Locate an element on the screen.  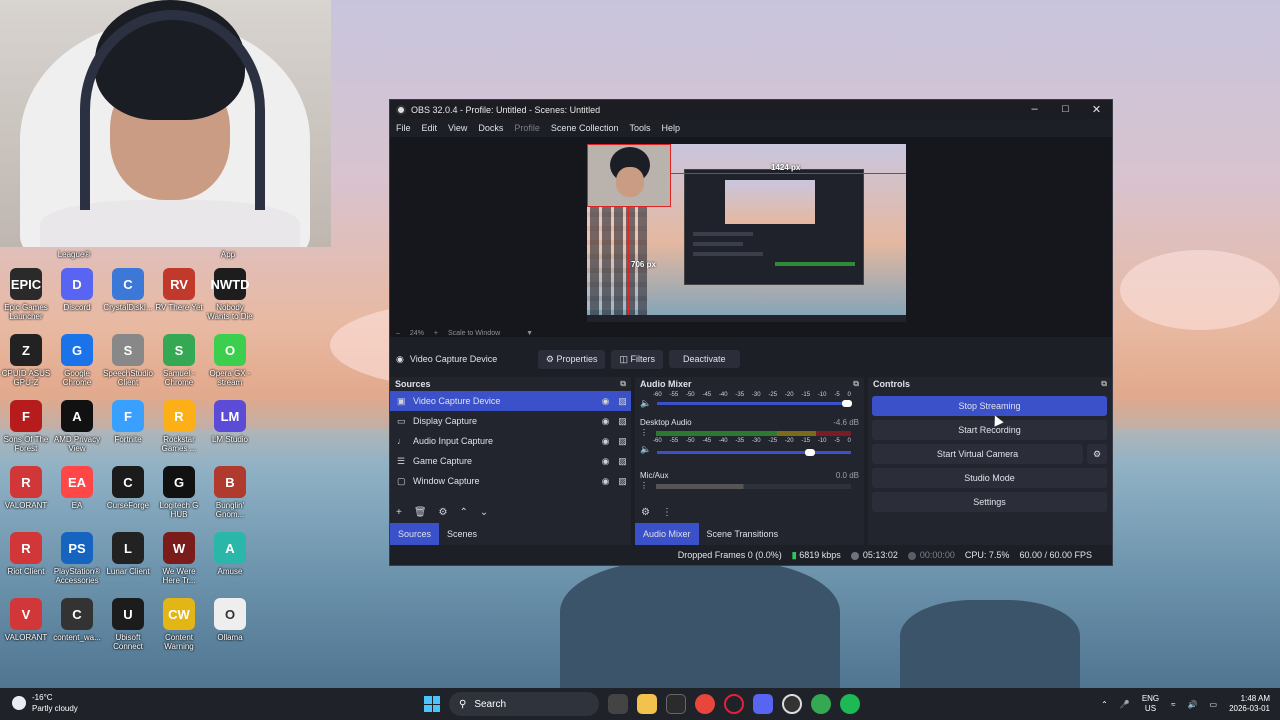
desktop-icon: Z CPUID ASUS GPU-Z is located at coordinates (26, 360).